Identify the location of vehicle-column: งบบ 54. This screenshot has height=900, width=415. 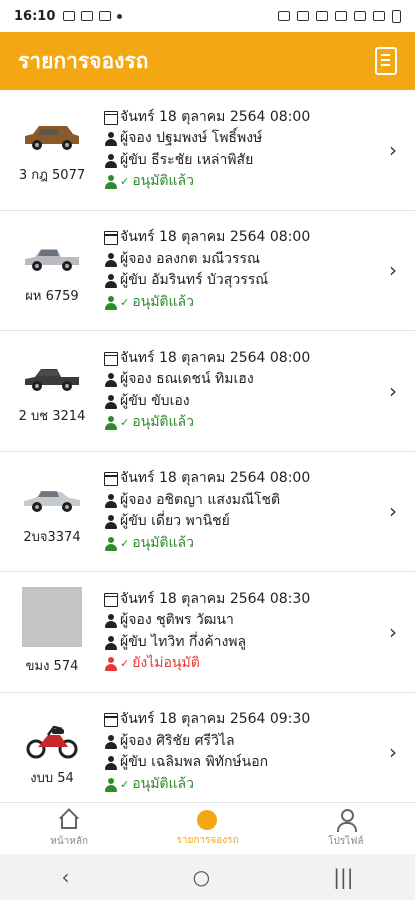
(52, 752).